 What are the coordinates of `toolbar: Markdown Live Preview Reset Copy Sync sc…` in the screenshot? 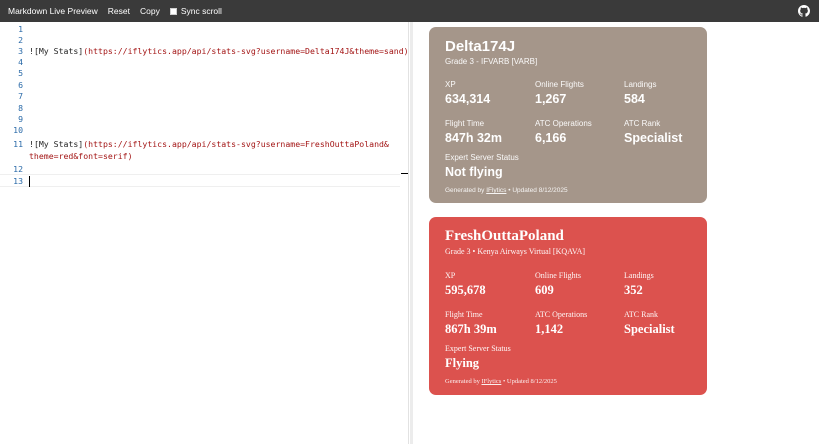 It's located at (409, 11).